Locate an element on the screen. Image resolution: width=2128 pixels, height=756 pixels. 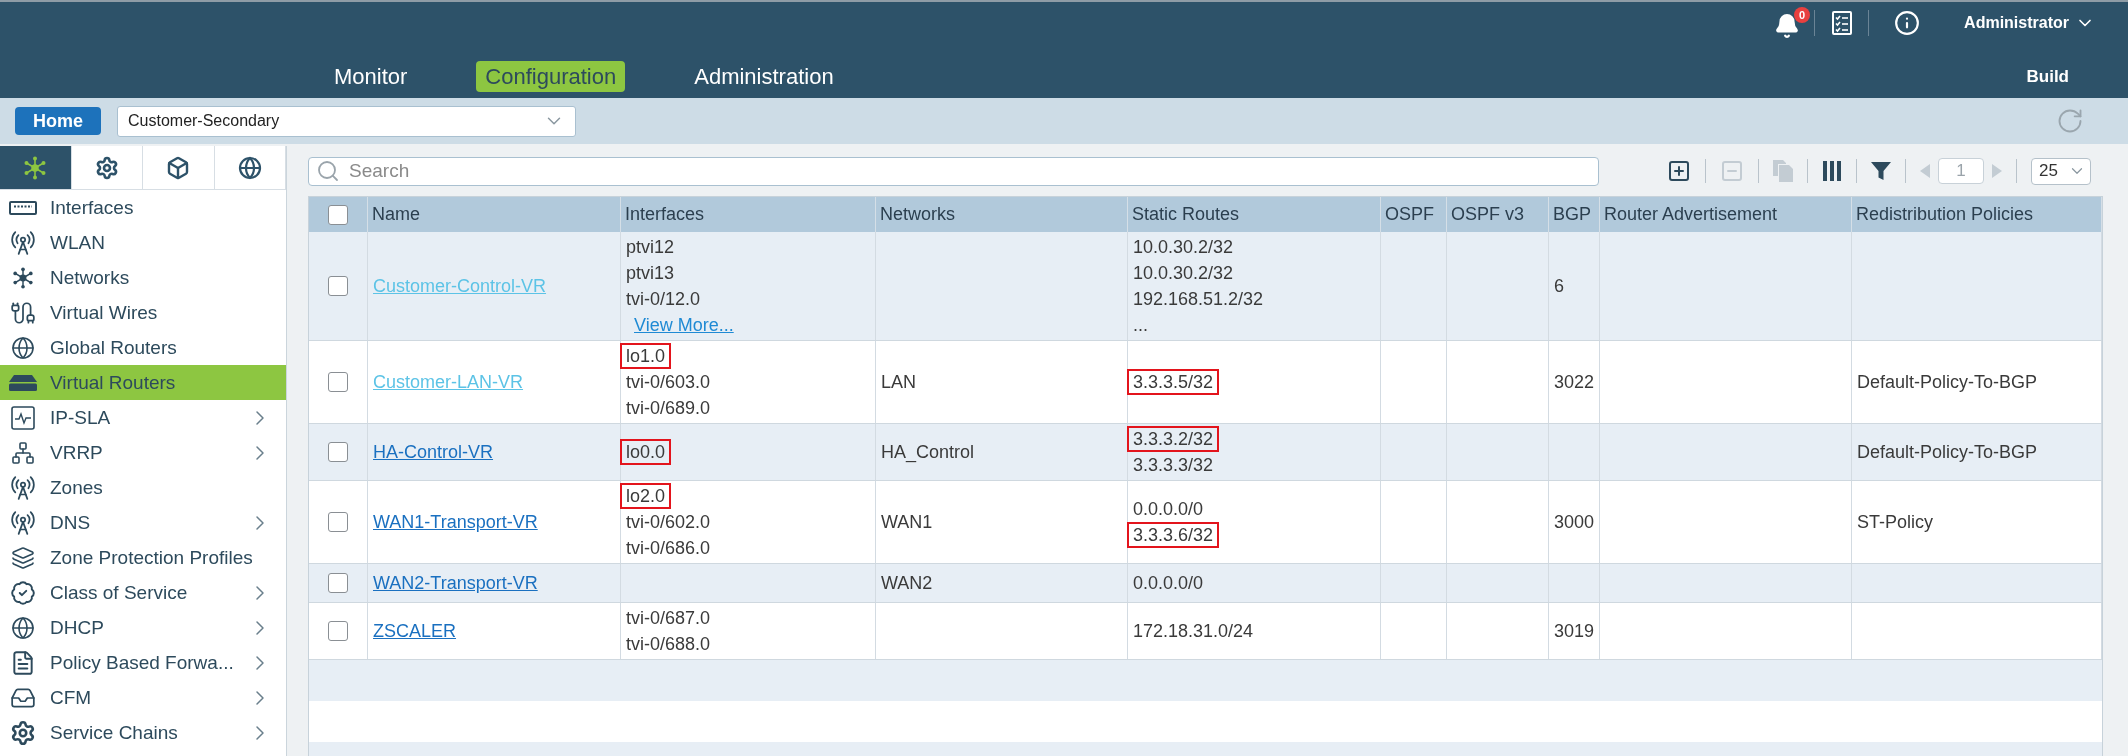
checklist-icon is located at coordinates (1842, 23).